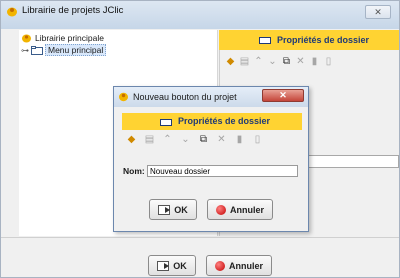 The image size is (400, 278). Describe the element at coordinates (26, 38) in the screenshot. I see `library-icon` at that location.